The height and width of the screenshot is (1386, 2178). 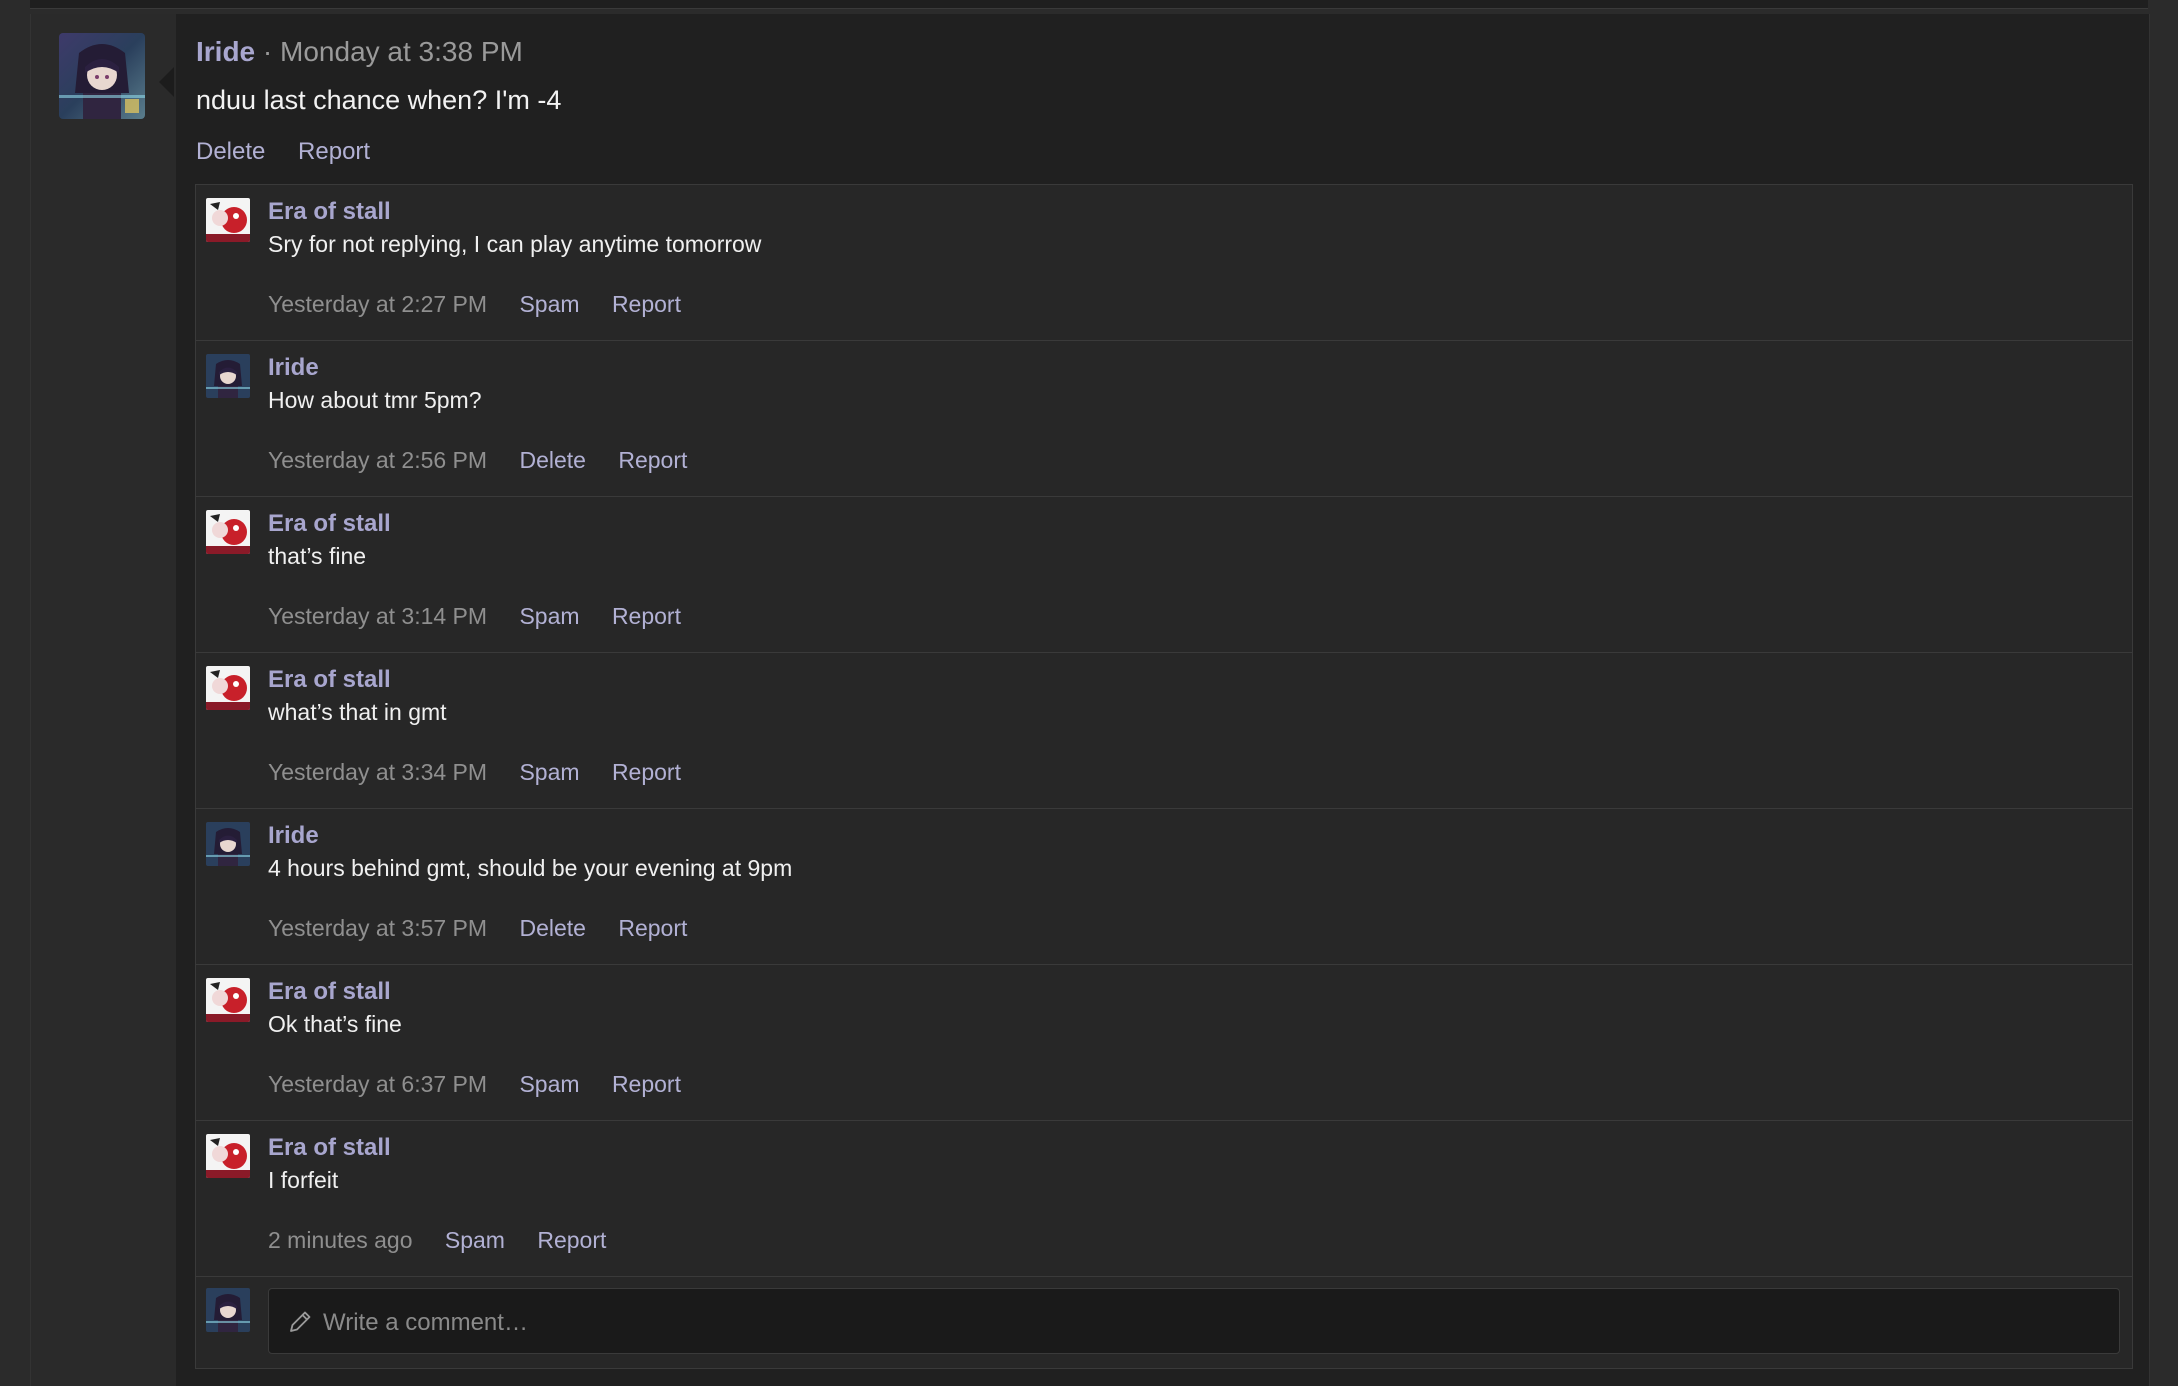 What do you see at coordinates (377, 460) in the screenshot?
I see `comment-time: Yesterday at 2:56 PM` at bounding box center [377, 460].